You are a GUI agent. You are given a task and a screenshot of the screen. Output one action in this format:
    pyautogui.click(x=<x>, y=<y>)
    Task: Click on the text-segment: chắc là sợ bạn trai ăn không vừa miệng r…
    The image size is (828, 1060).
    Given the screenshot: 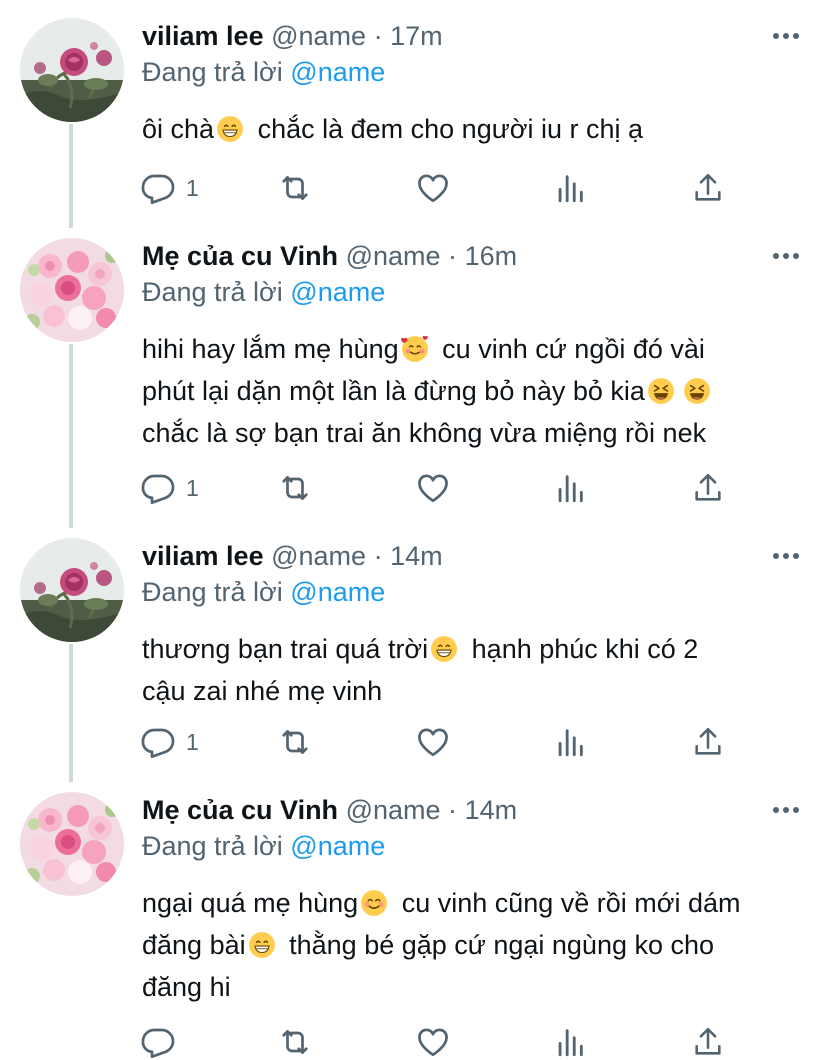 What is the action you would take?
    pyautogui.click(x=424, y=433)
    